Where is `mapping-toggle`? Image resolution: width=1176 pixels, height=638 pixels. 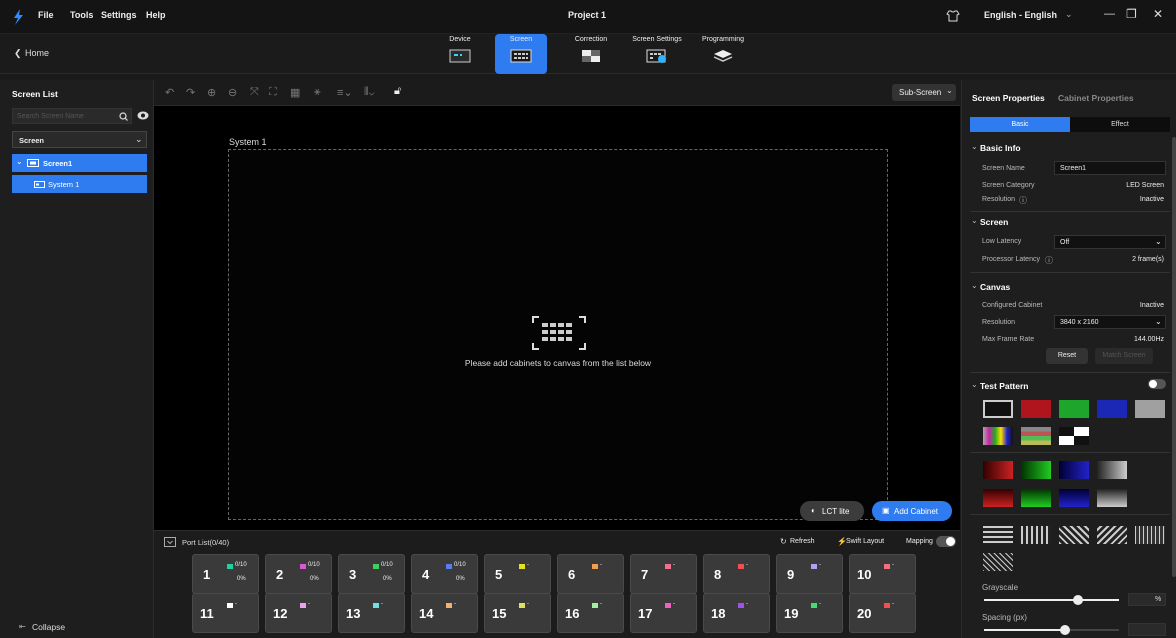 mapping-toggle is located at coordinates (946, 541).